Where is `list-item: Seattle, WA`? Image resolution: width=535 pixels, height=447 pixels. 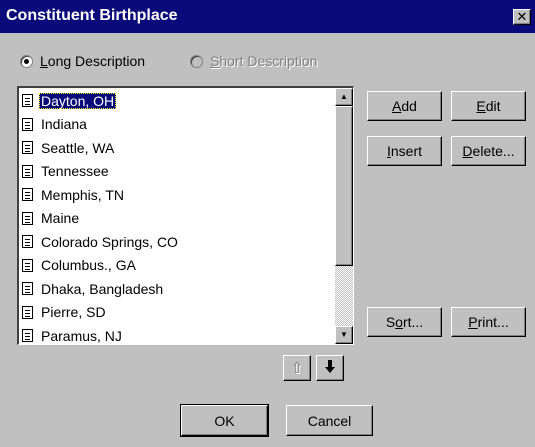
list-item: Seattle, WA is located at coordinates (176, 148).